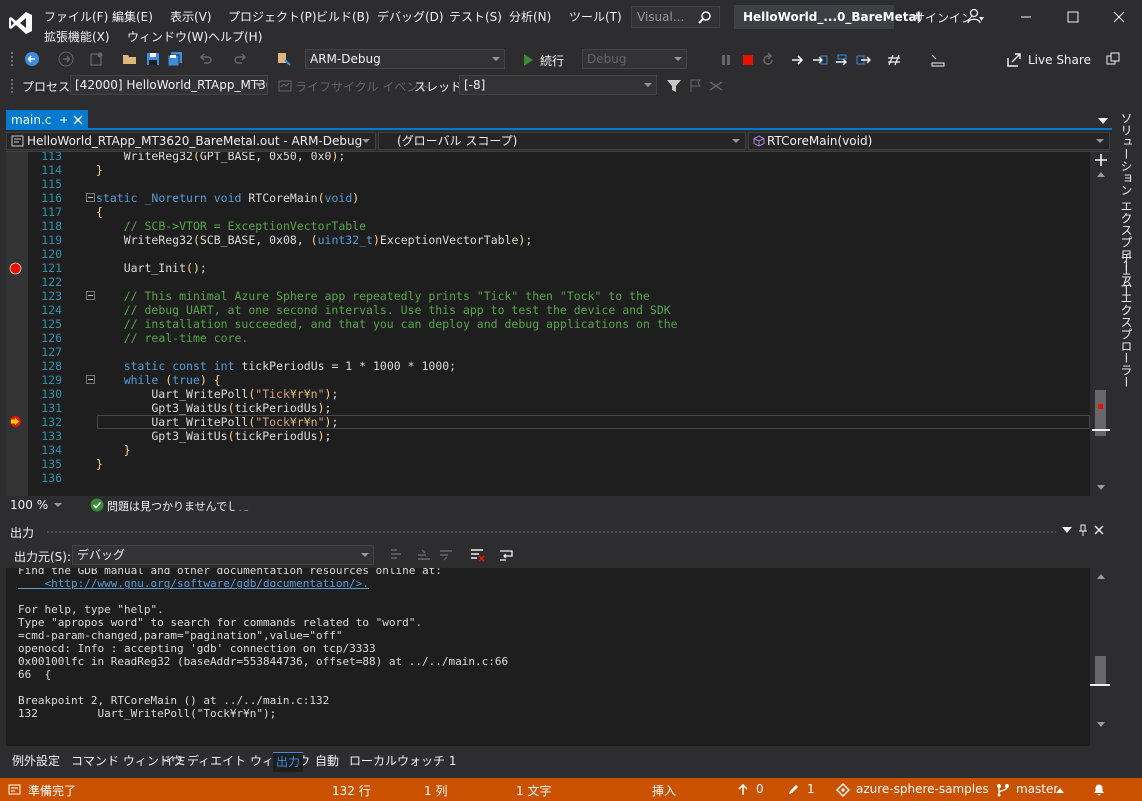 This screenshot has height=801, width=1142. Describe the element at coordinates (1067, 530) in the screenshot. I see `window-position-chevron-icon` at that location.